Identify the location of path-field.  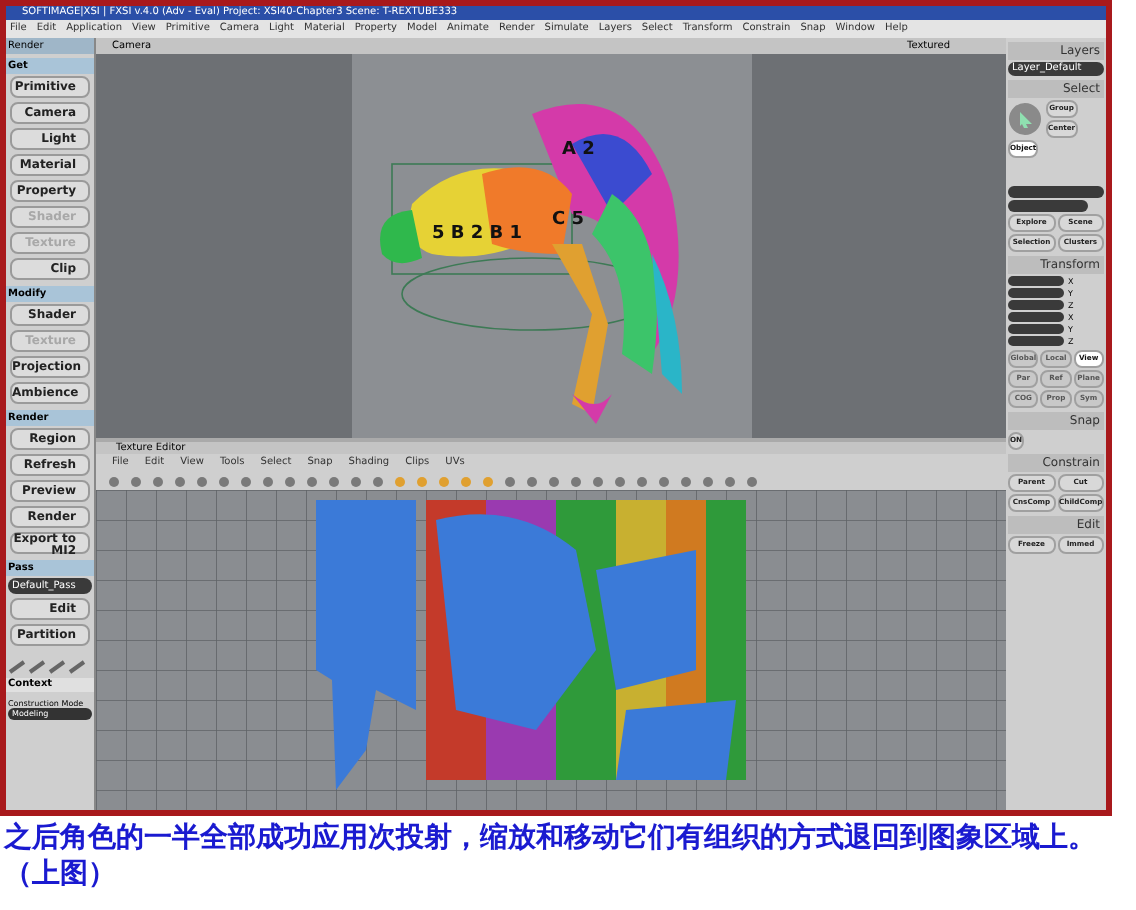
(1048, 206).